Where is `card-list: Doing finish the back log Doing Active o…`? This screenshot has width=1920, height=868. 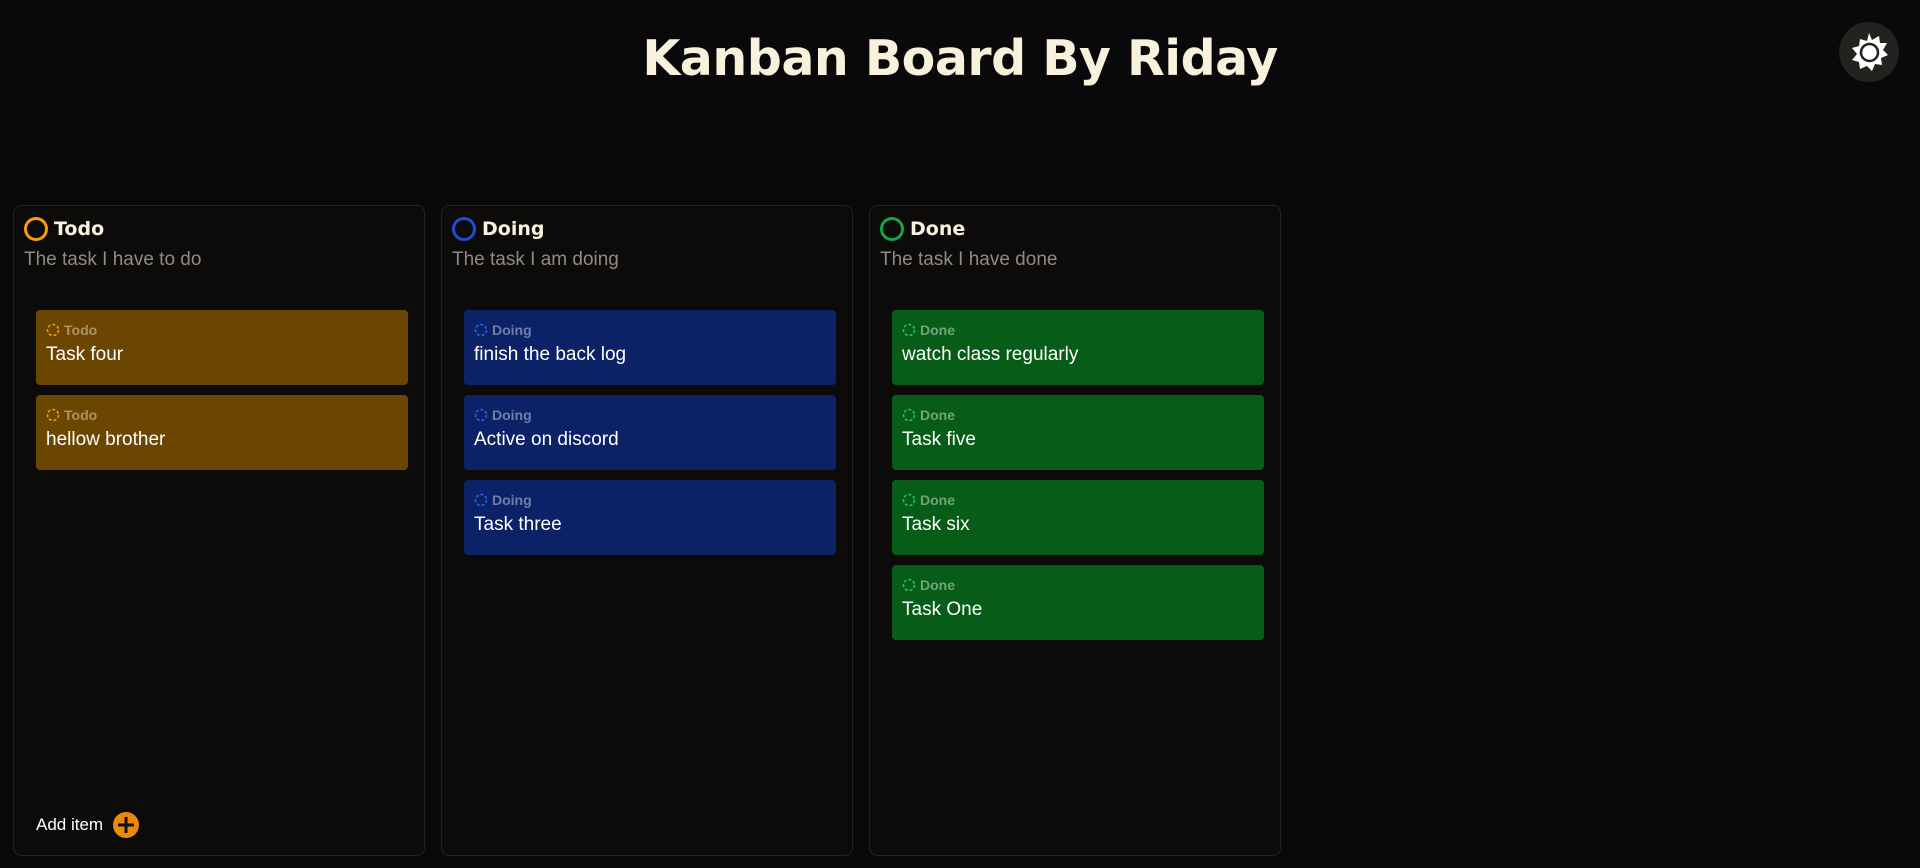
card-list: Doing finish the back log Doing Active o… is located at coordinates (650, 432).